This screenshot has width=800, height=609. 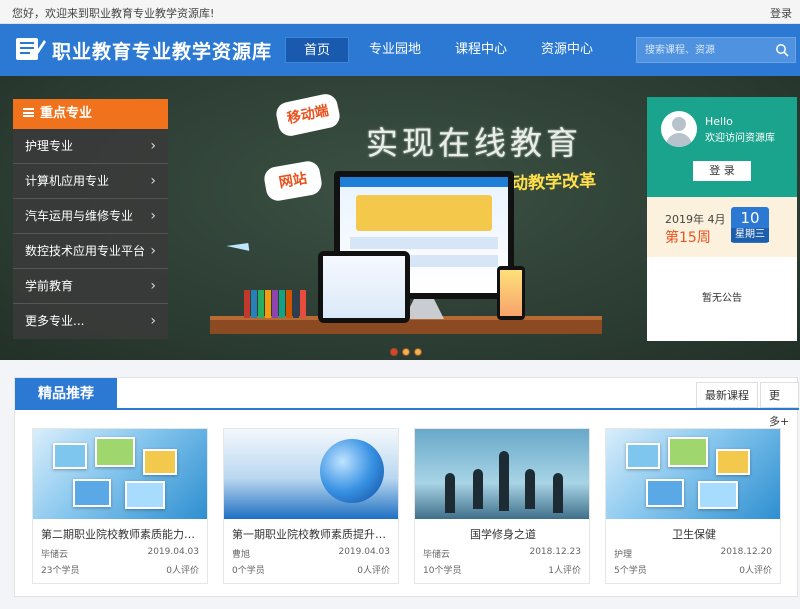 What do you see at coordinates (90, 286) in the screenshot?
I see `sidebar-item-preschool: 学前教育 ›` at bounding box center [90, 286].